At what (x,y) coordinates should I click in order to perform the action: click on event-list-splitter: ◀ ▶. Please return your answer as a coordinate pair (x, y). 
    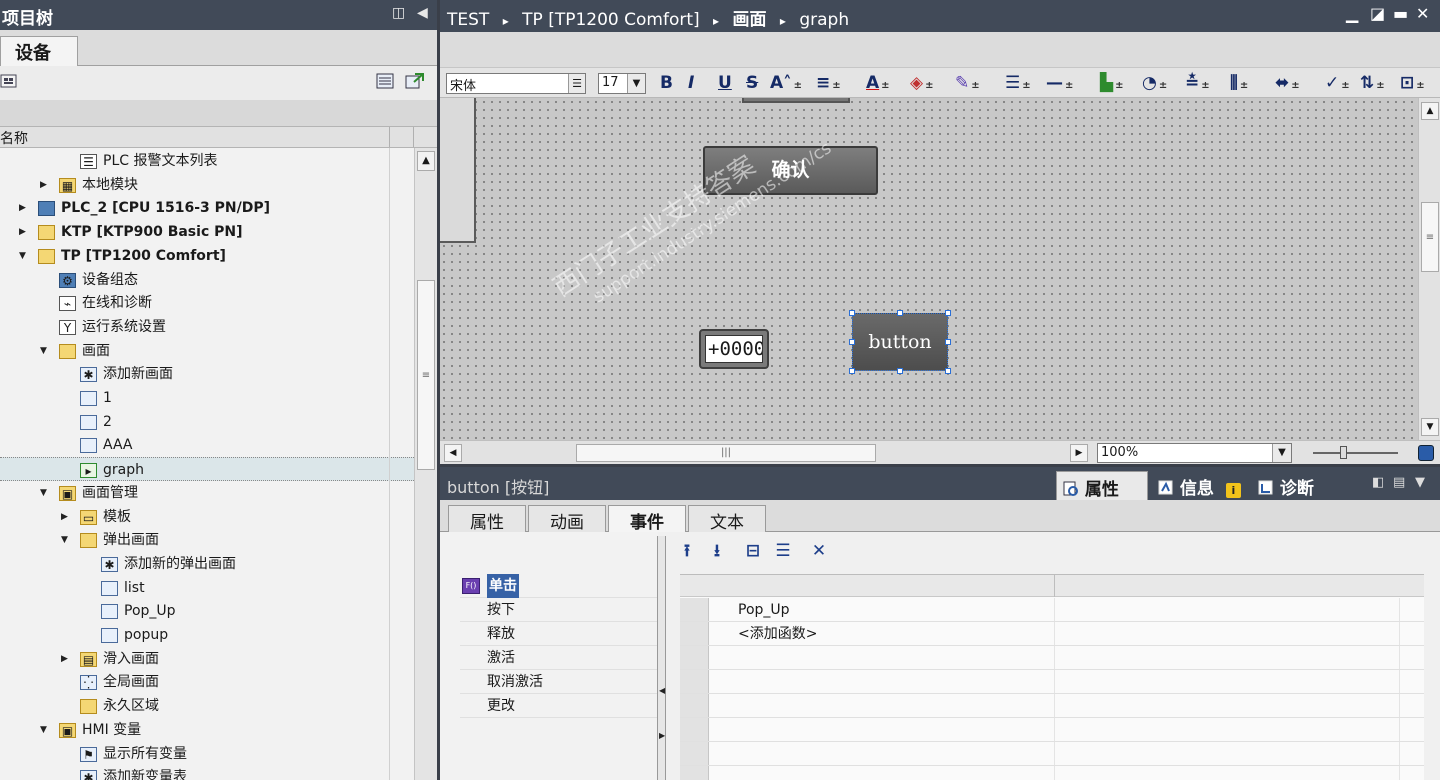
    Looking at the image, I should click on (661, 658).